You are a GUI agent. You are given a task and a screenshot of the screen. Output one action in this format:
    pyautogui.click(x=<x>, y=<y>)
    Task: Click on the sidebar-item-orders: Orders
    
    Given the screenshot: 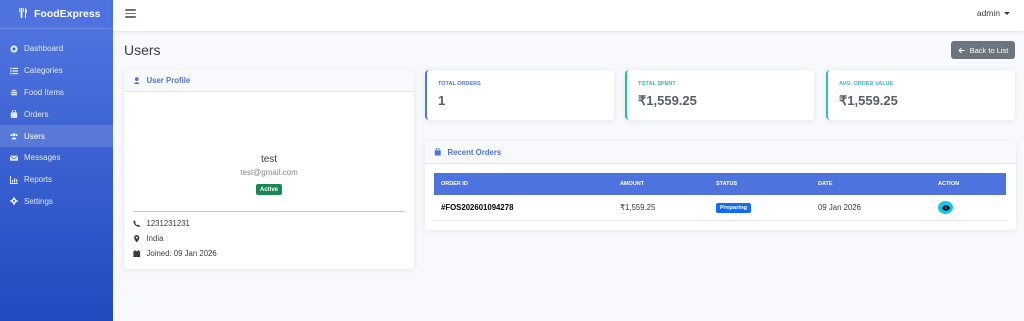 What is the action you would take?
    pyautogui.click(x=56, y=114)
    